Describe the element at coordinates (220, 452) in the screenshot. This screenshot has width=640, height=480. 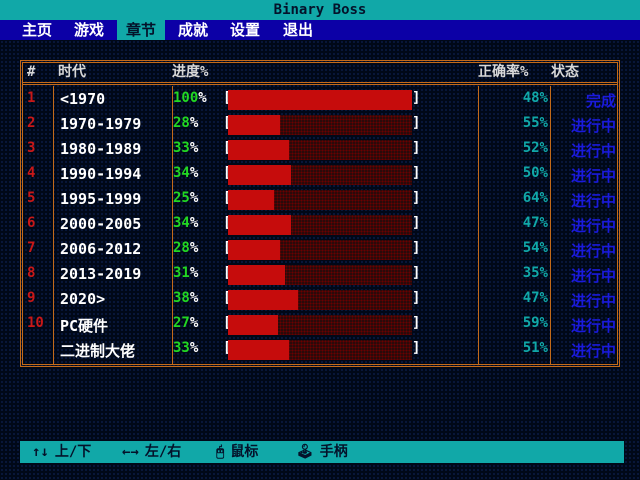
I see `mouse-icon: 🖰` at that location.